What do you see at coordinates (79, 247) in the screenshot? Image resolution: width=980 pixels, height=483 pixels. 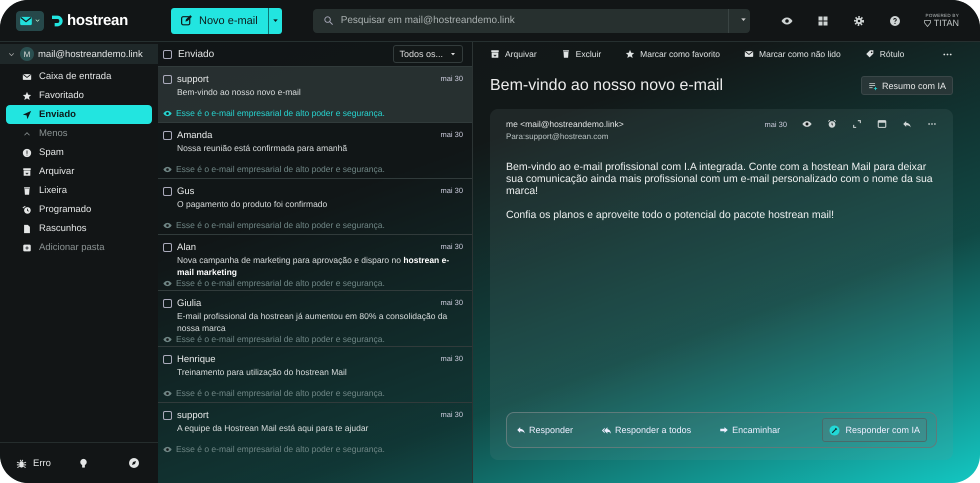 I see `add-folder-button: Adicionar pasta` at bounding box center [79, 247].